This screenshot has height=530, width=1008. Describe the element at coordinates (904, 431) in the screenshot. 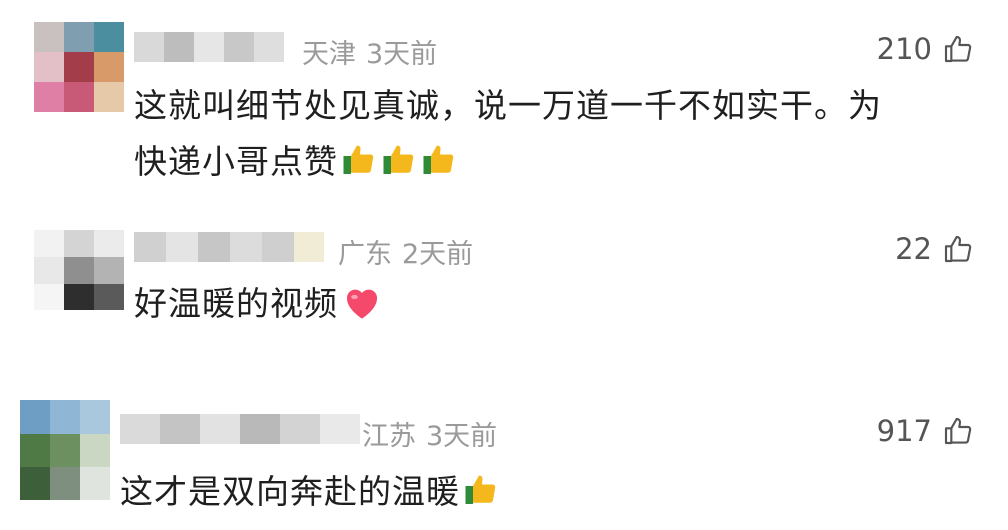

I see `like-count: 917` at that location.